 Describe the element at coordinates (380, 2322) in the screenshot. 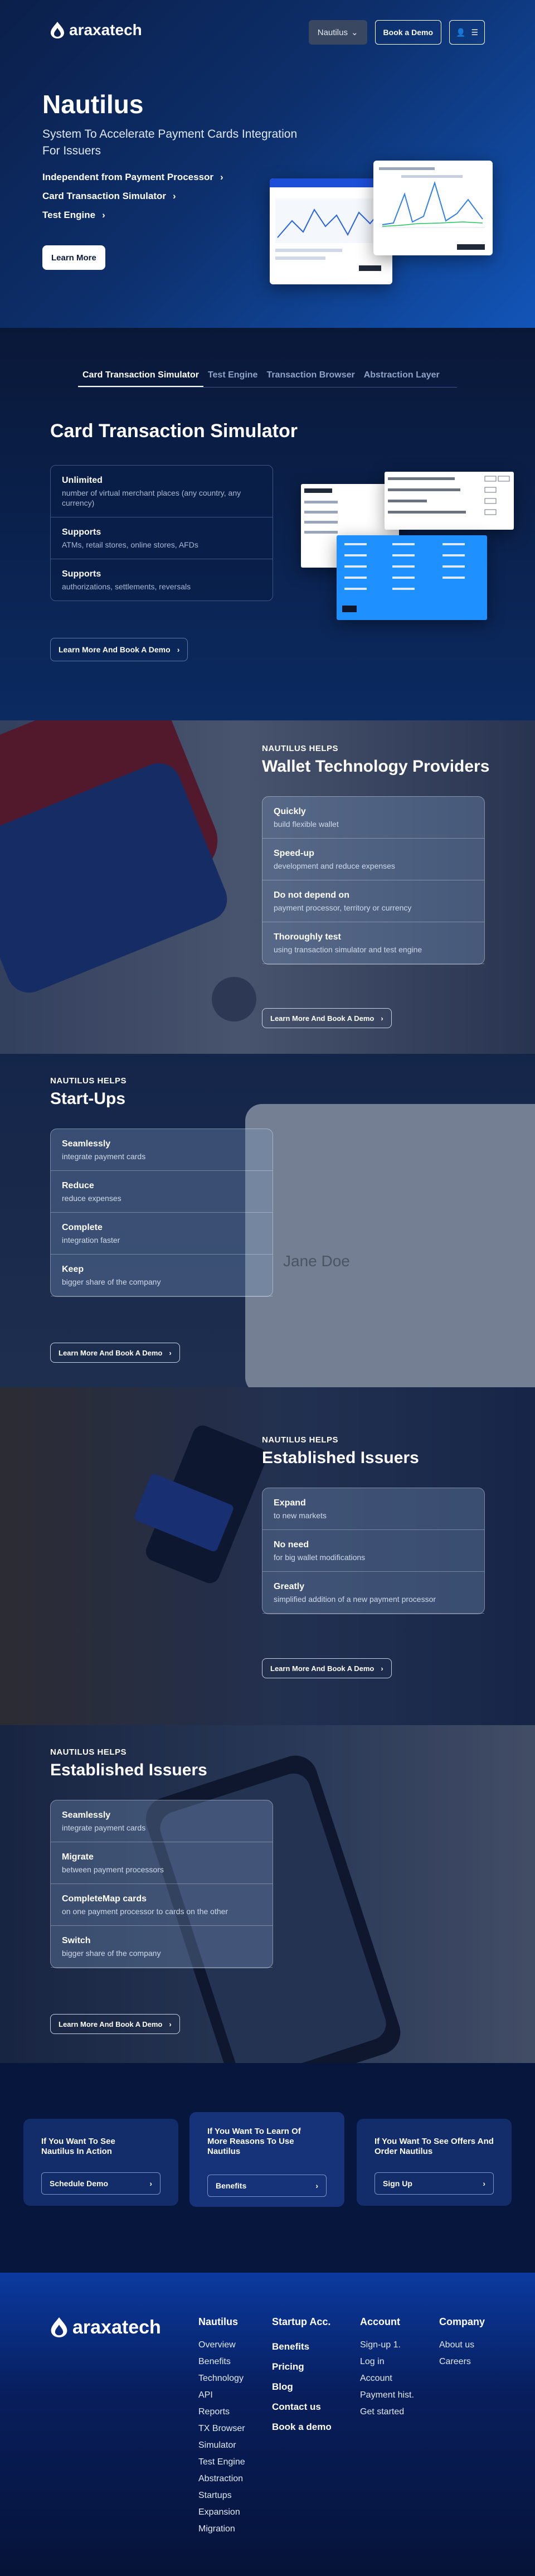

I see `footer-column-title: Account` at that location.